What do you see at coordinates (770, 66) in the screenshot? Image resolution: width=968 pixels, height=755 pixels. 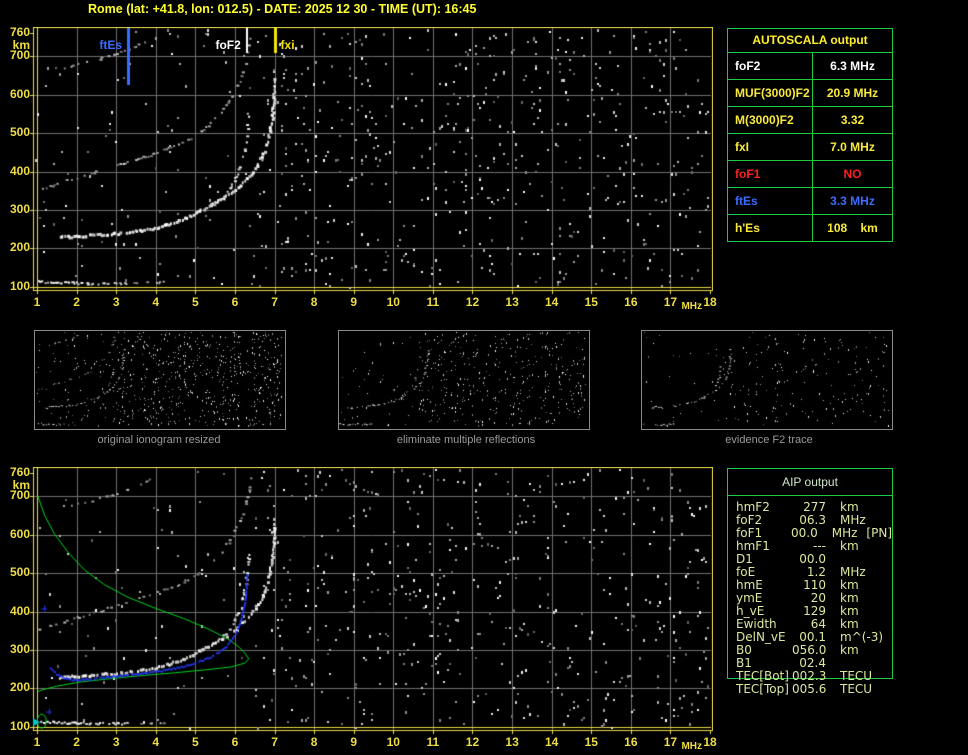 I see `autoscala-param: foF2` at bounding box center [770, 66].